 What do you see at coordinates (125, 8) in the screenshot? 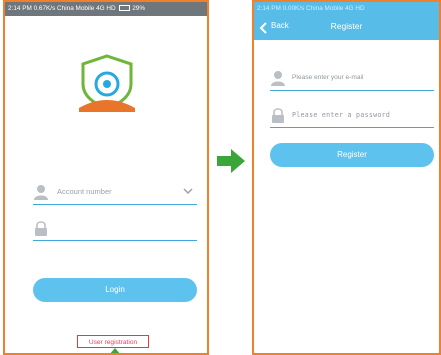
I see `battery-icon` at bounding box center [125, 8].